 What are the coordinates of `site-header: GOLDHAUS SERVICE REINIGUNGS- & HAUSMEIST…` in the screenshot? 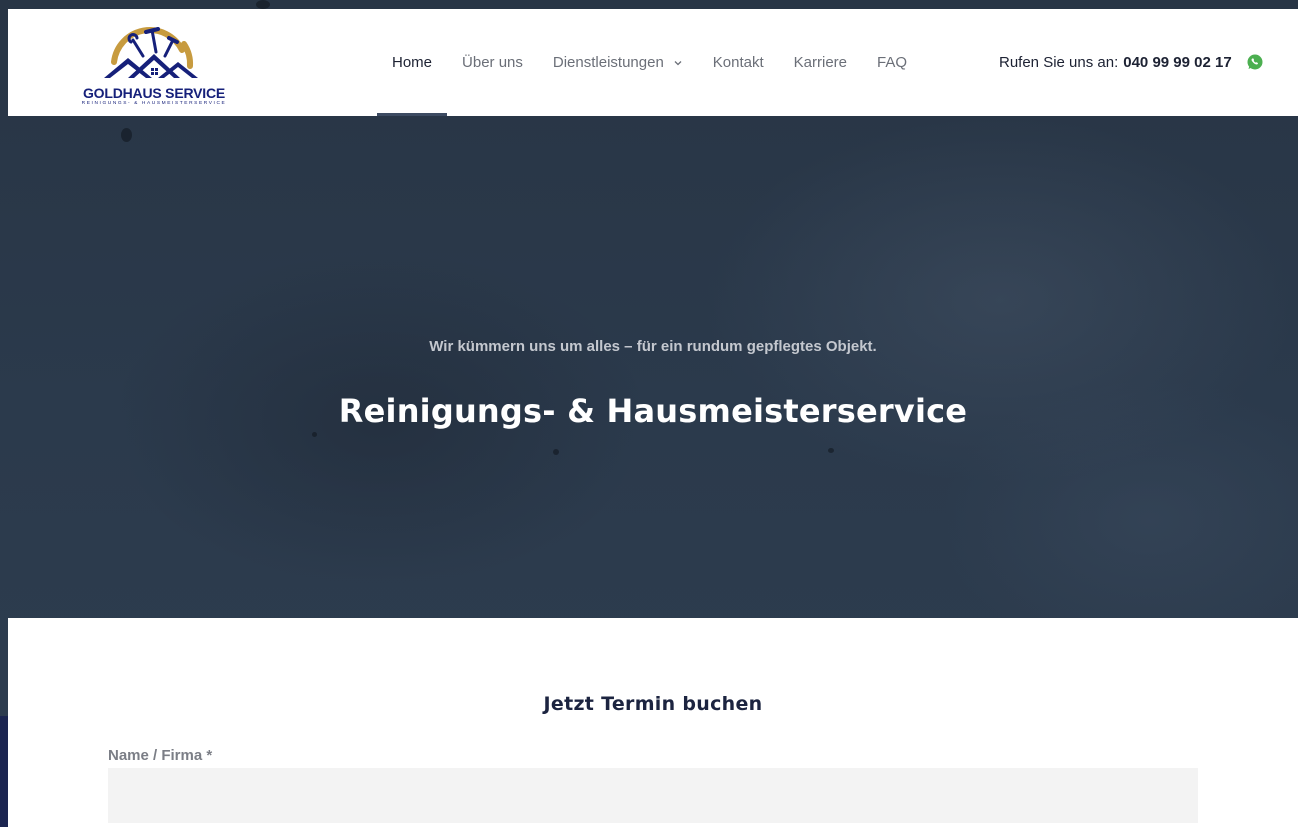 It's located at (653, 62).